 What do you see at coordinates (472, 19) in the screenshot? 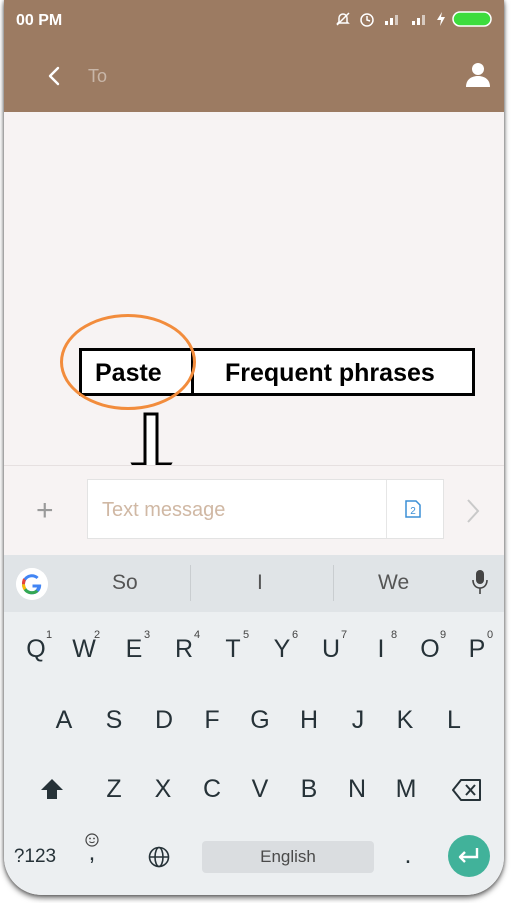
I see `battery-icon` at bounding box center [472, 19].